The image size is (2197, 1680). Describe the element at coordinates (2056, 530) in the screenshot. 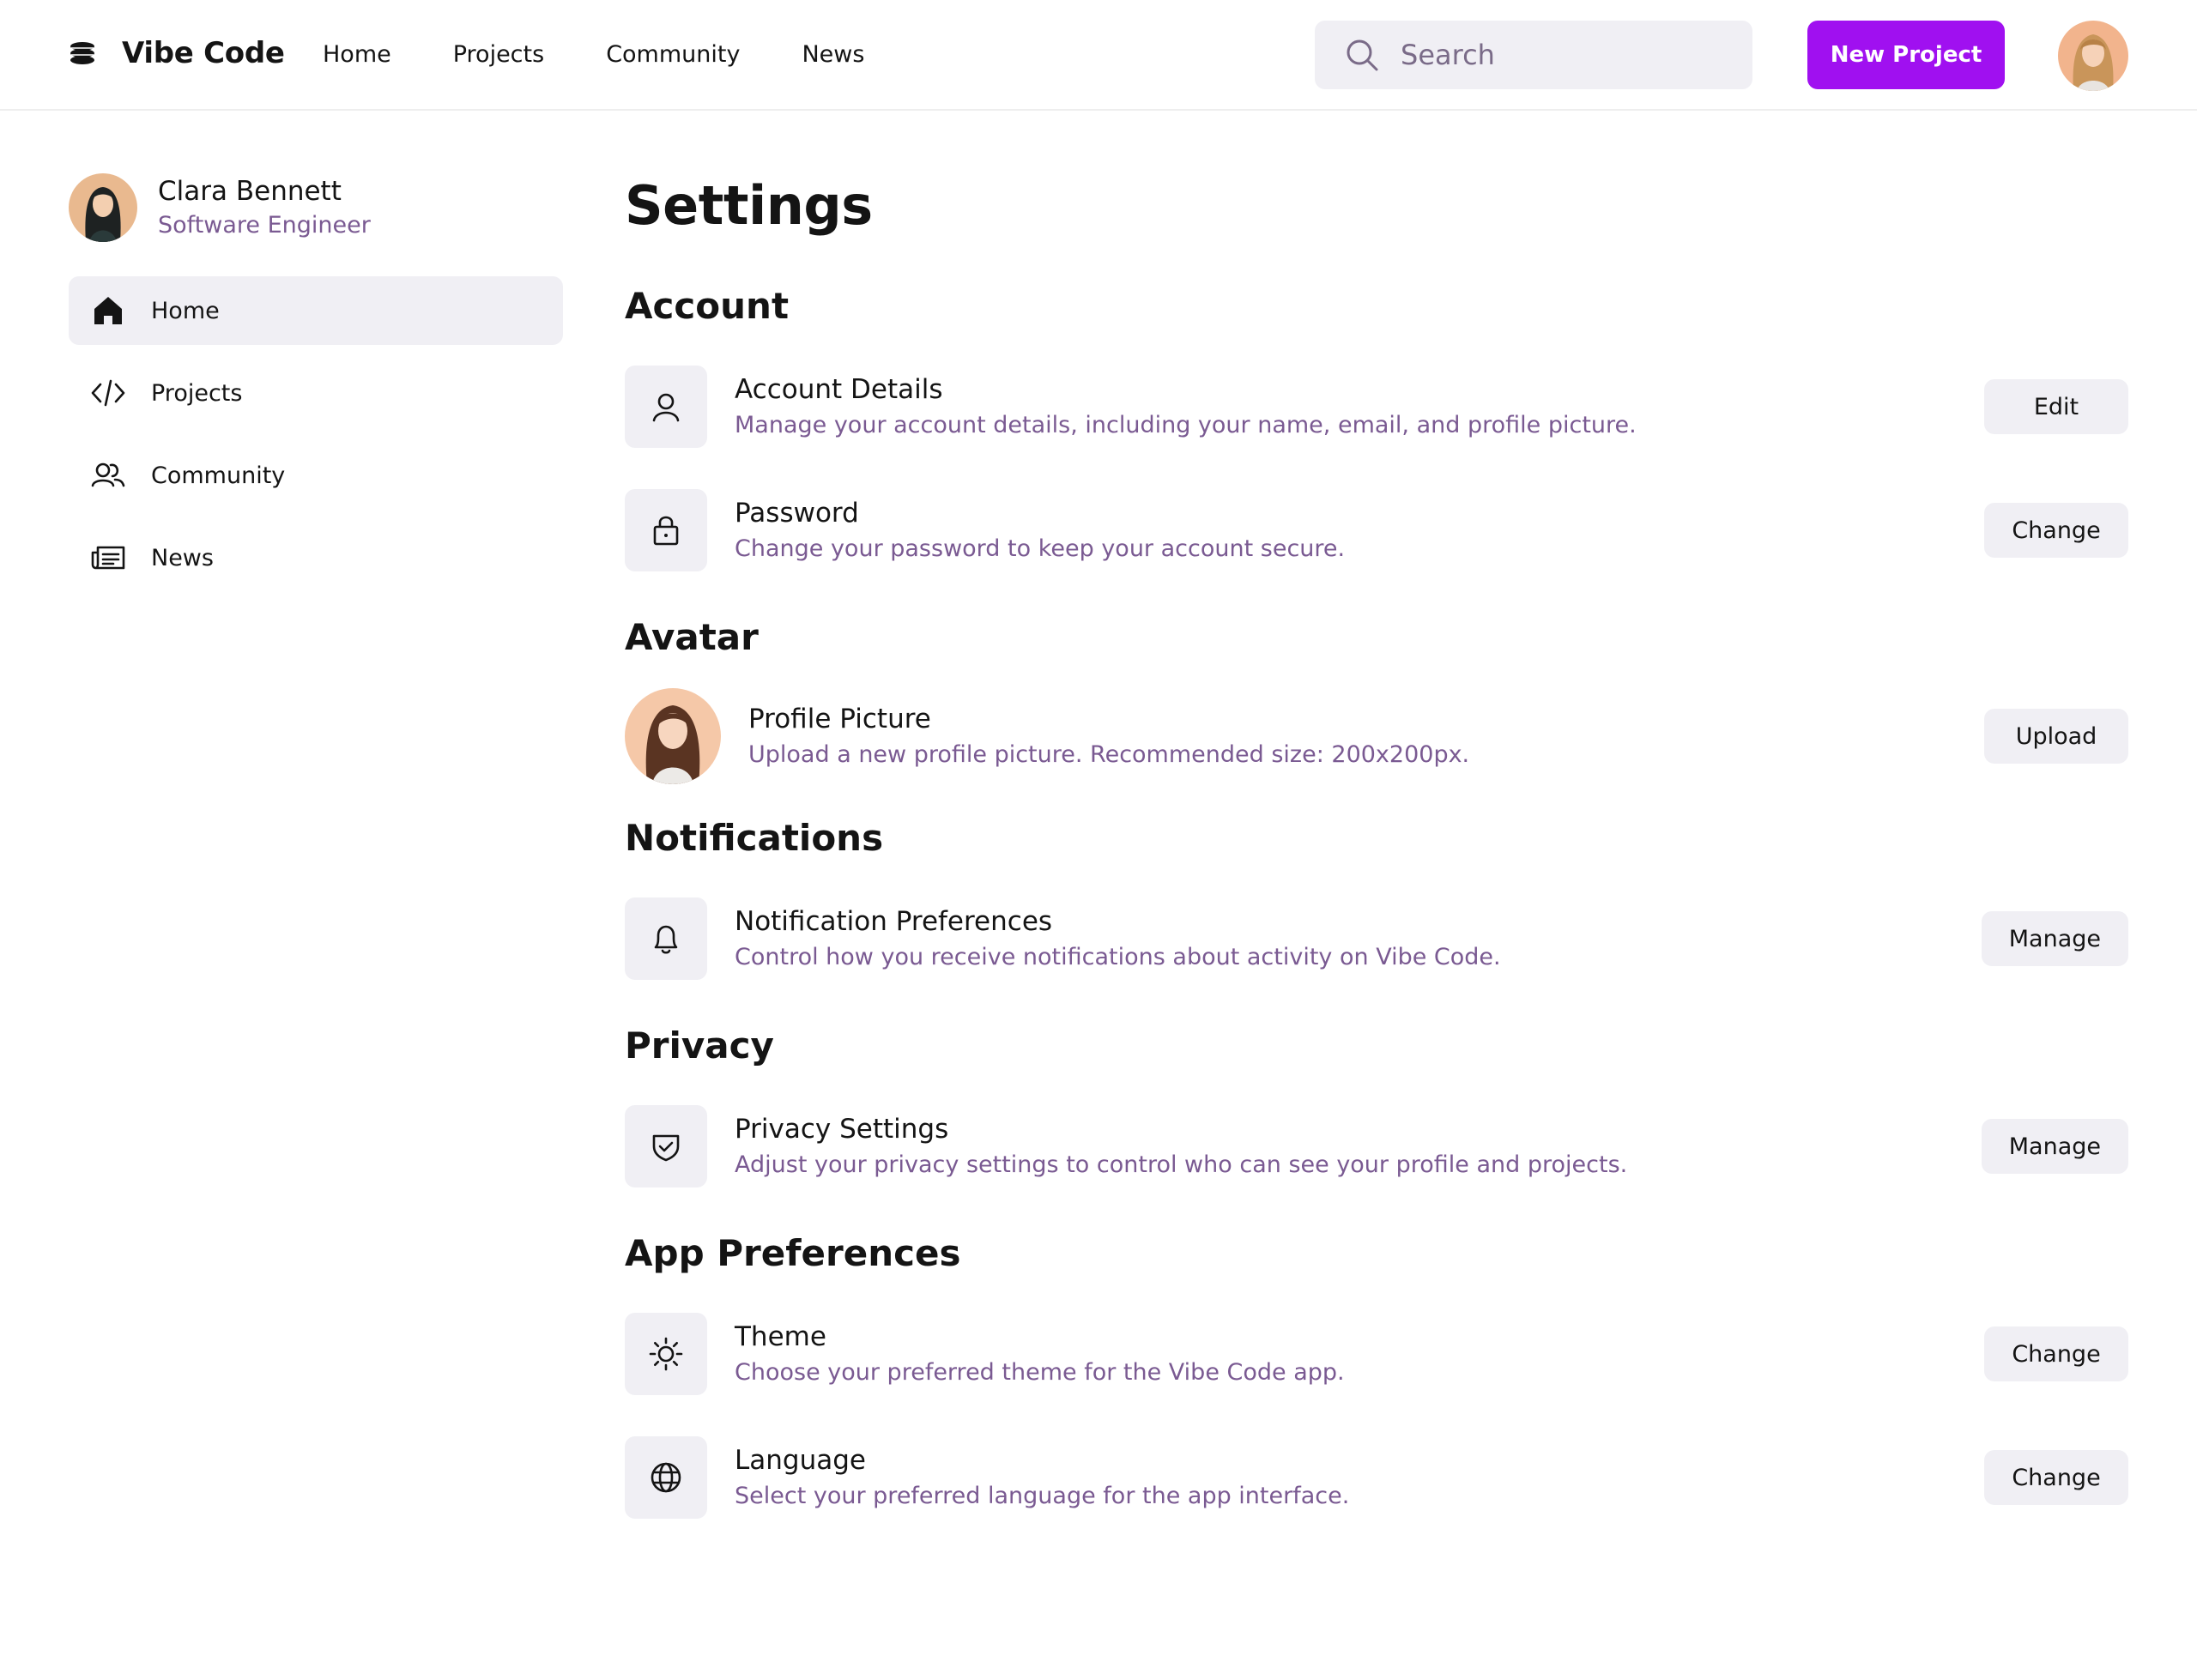

I see `change-password-button: Change` at that location.